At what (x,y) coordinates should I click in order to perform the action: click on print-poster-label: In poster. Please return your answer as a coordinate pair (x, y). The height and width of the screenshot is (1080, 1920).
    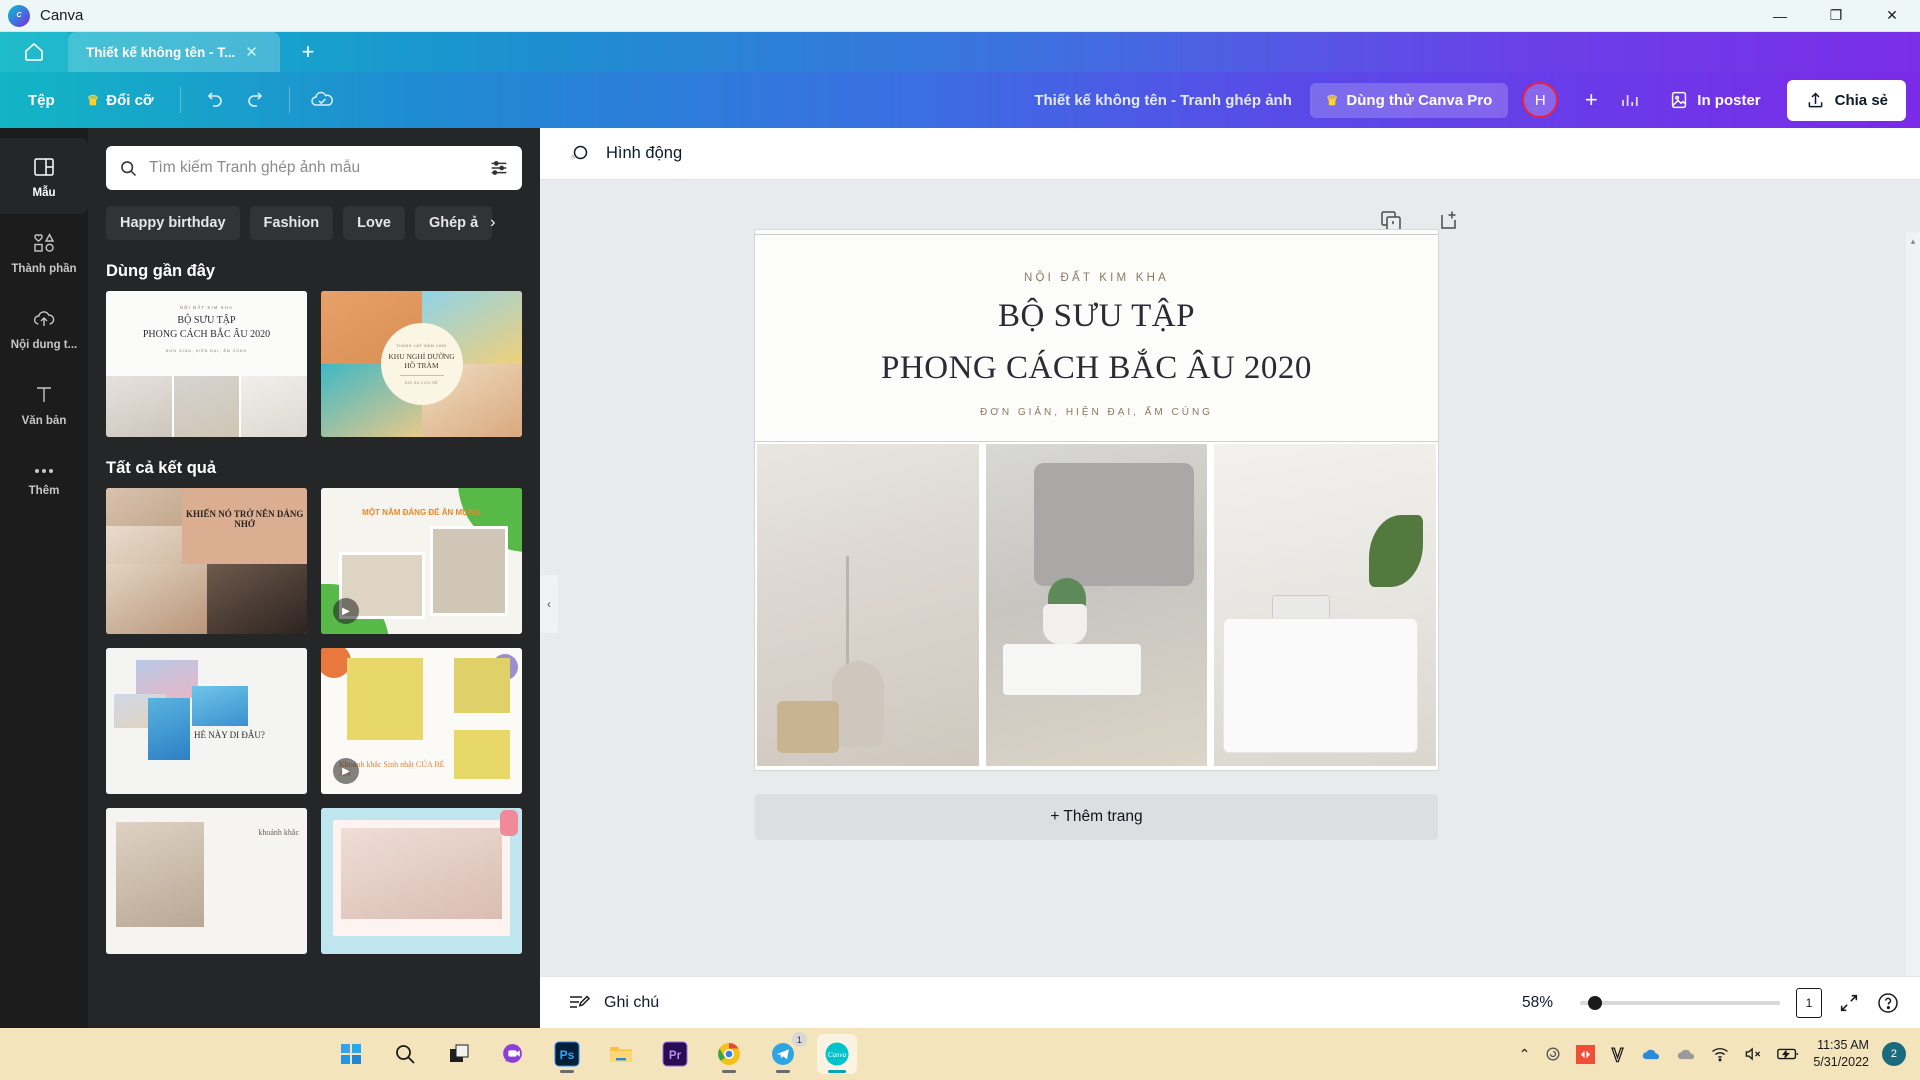
    Looking at the image, I should click on (1729, 100).